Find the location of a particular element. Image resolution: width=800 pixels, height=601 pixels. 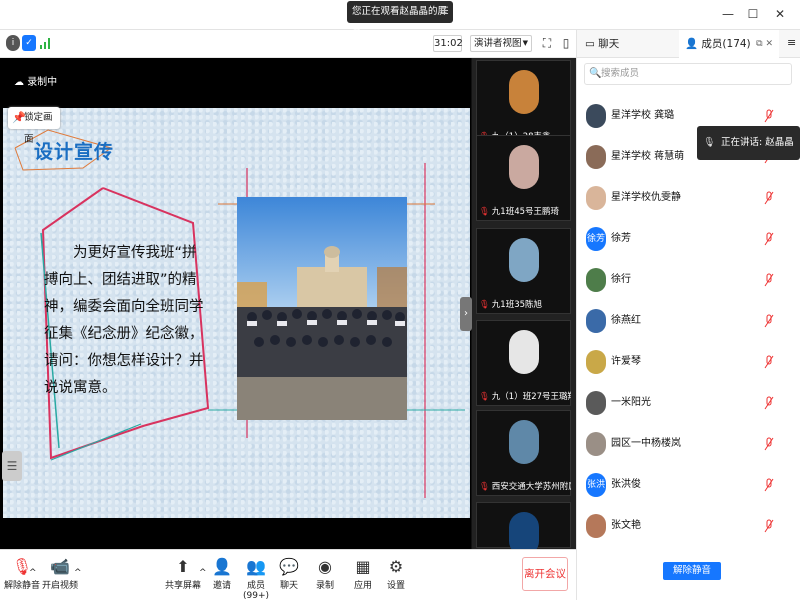

member-tab-icon: 👤 is located at coordinates (693, 44).